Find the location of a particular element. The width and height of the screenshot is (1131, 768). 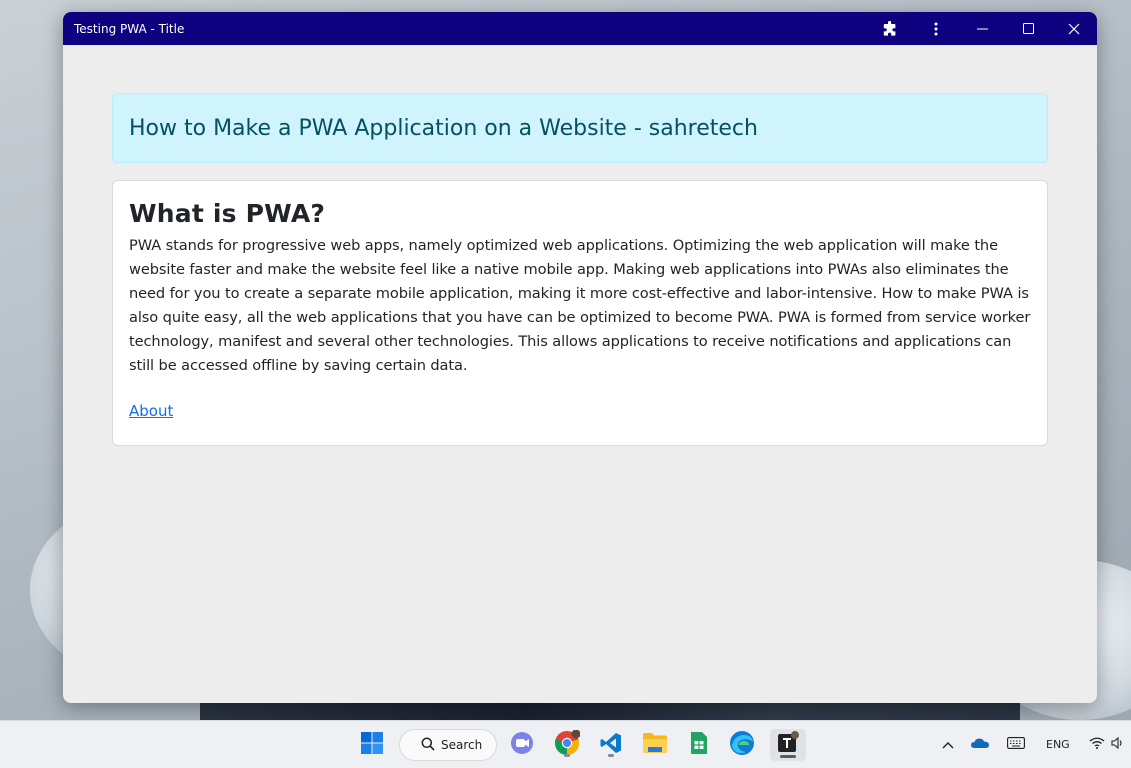

taskbar-teams is located at coordinates (522, 745).